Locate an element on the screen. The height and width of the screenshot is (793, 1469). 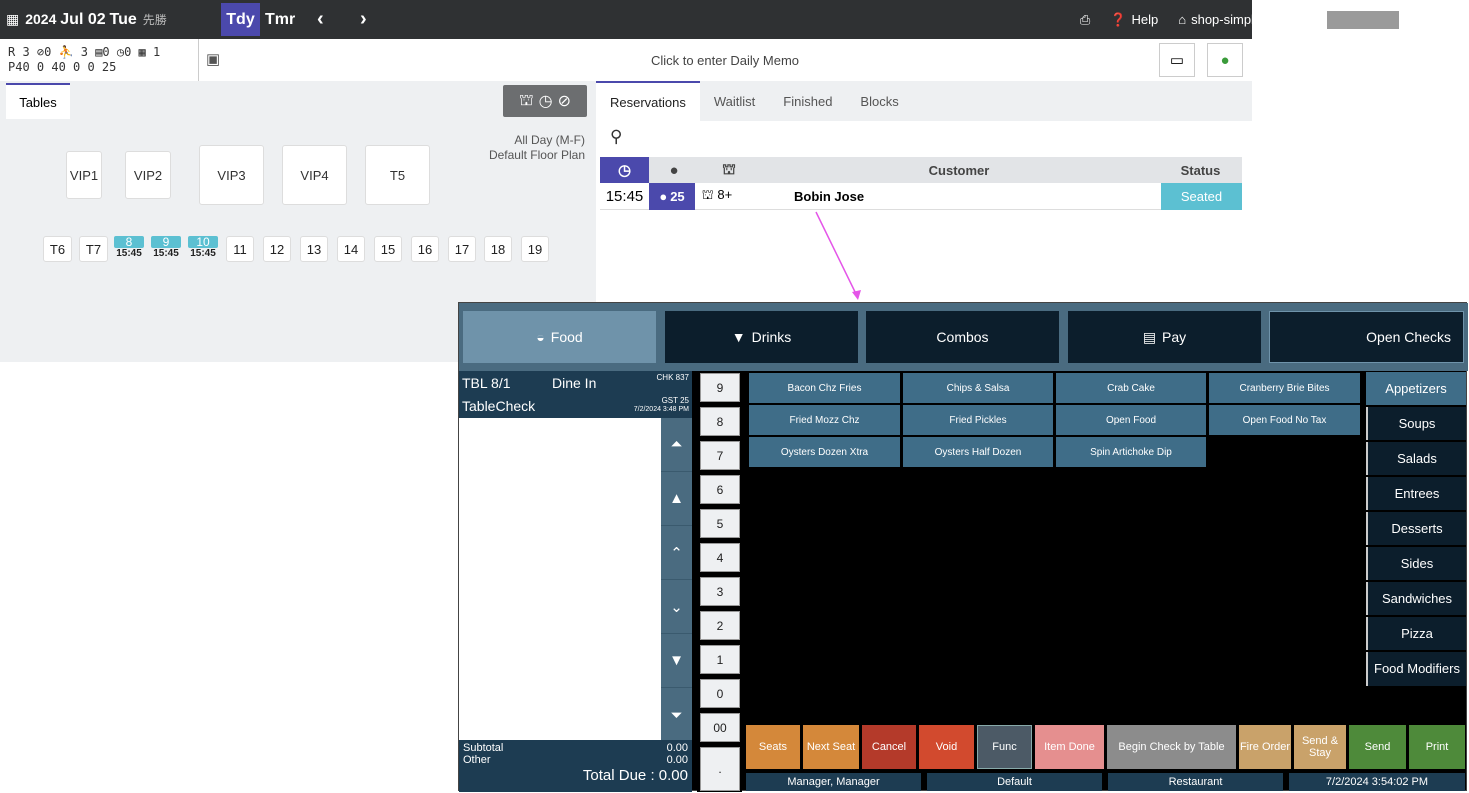
tab-open-checks: Open Checks is located at coordinates (1366, 337).